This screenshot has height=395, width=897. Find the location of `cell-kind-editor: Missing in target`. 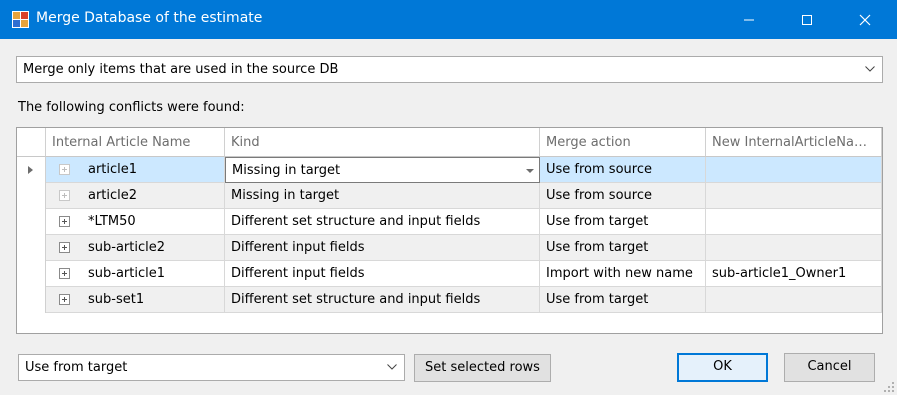

cell-kind-editor: Missing in target is located at coordinates (382, 170).